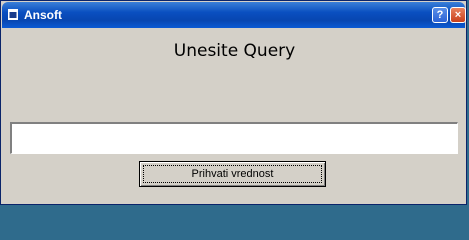 Image resolution: width=469 pixels, height=240 pixels. I want to click on app-window-icon, so click(13, 14).